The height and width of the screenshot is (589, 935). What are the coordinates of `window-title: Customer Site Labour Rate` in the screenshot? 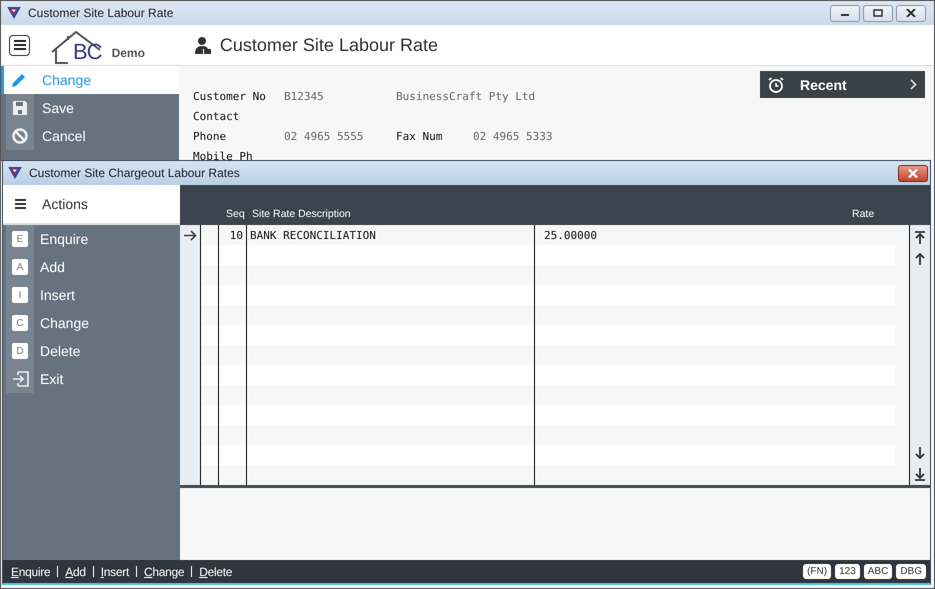 It's located at (101, 13).